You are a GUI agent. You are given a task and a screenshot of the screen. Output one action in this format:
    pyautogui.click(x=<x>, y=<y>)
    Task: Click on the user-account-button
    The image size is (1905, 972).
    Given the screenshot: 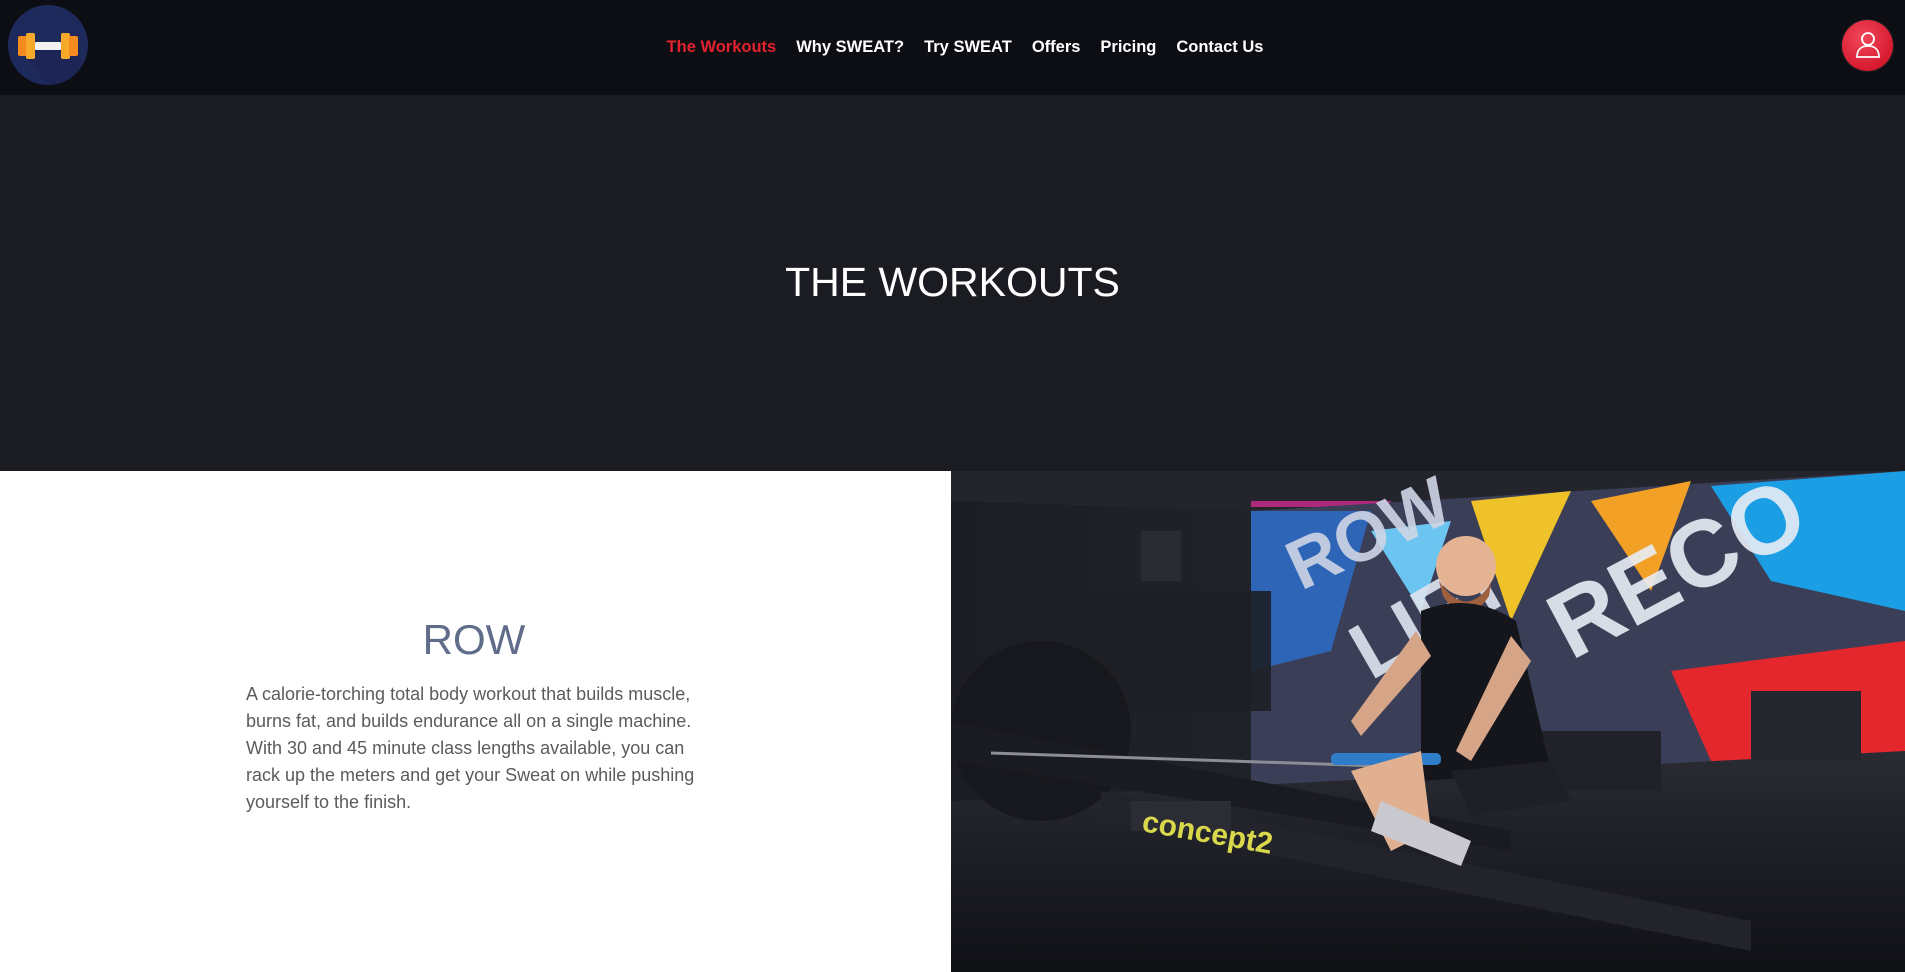 What is the action you would take?
    pyautogui.click(x=1867, y=45)
    